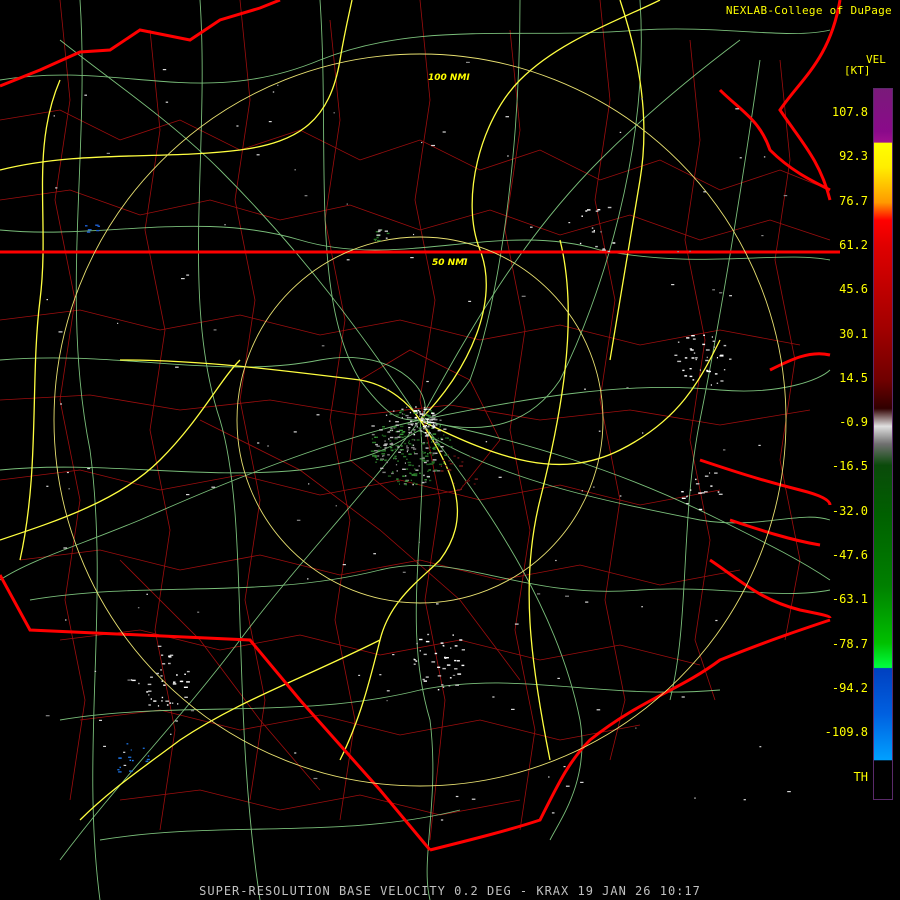  Describe the element at coordinates (849, 599) in the screenshot. I see `colorbar-tick: -63.1` at that location.